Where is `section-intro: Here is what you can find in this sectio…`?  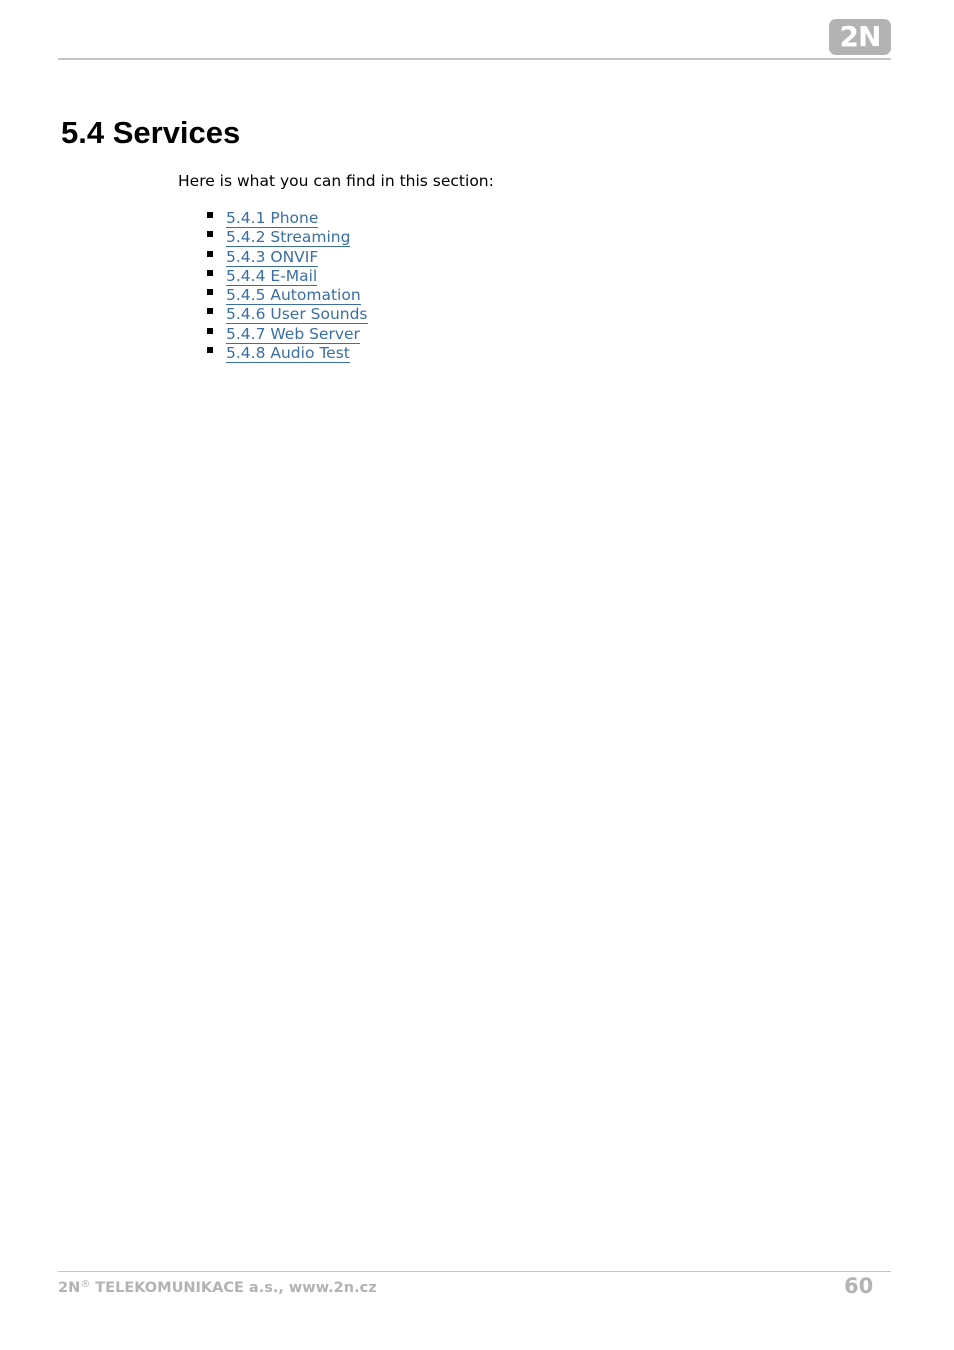
section-intro: Here is what you can find in this sectio… is located at coordinates (336, 181).